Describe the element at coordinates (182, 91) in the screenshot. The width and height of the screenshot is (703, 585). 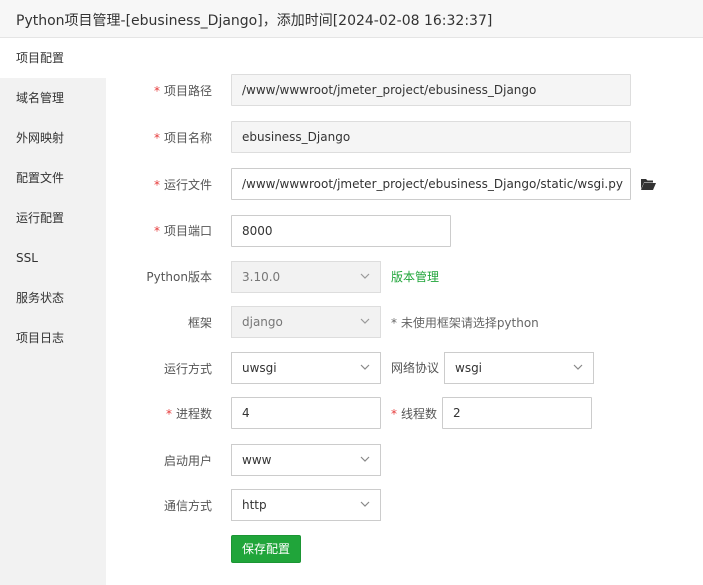
I see `project-path-label: * 项目路径` at that location.